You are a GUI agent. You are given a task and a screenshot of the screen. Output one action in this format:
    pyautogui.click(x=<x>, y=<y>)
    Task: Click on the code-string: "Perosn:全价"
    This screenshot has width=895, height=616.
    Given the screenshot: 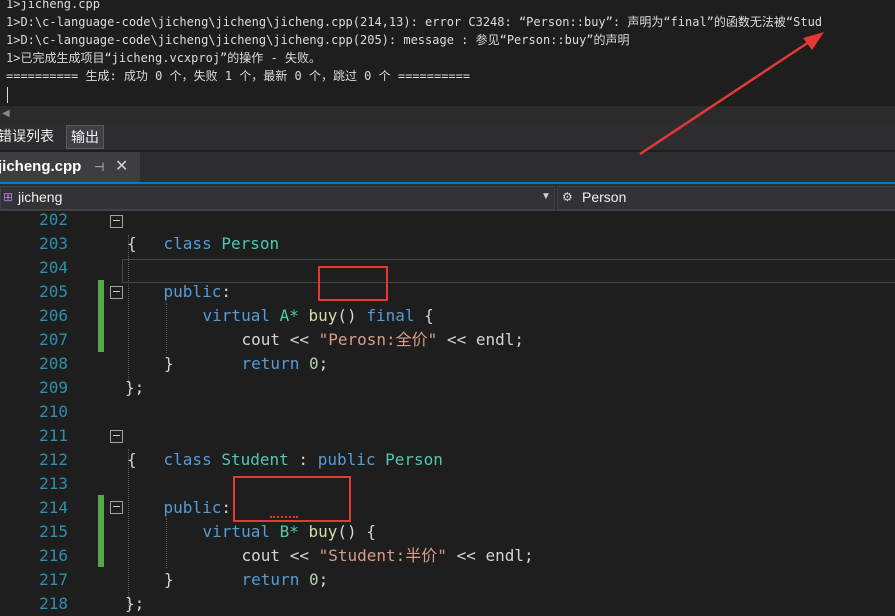 What is the action you would take?
    pyautogui.click(x=378, y=339)
    